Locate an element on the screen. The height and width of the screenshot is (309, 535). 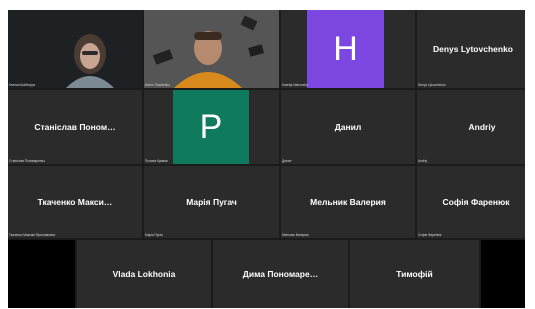
participant-label: Полина Кривая is located at coordinates (156, 161).